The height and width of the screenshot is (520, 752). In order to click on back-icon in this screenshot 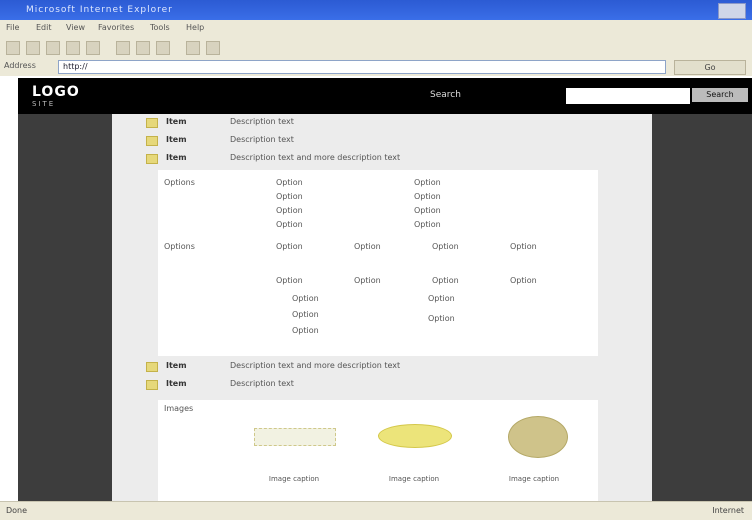, I will do `click(13, 48)`.